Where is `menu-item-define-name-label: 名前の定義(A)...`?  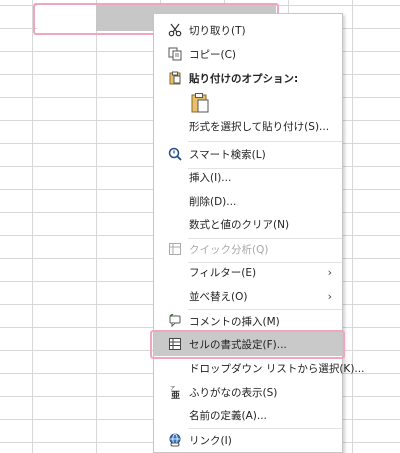 menu-item-define-name-label: 名前の定義(A)... is located at coordinates (228, 415).